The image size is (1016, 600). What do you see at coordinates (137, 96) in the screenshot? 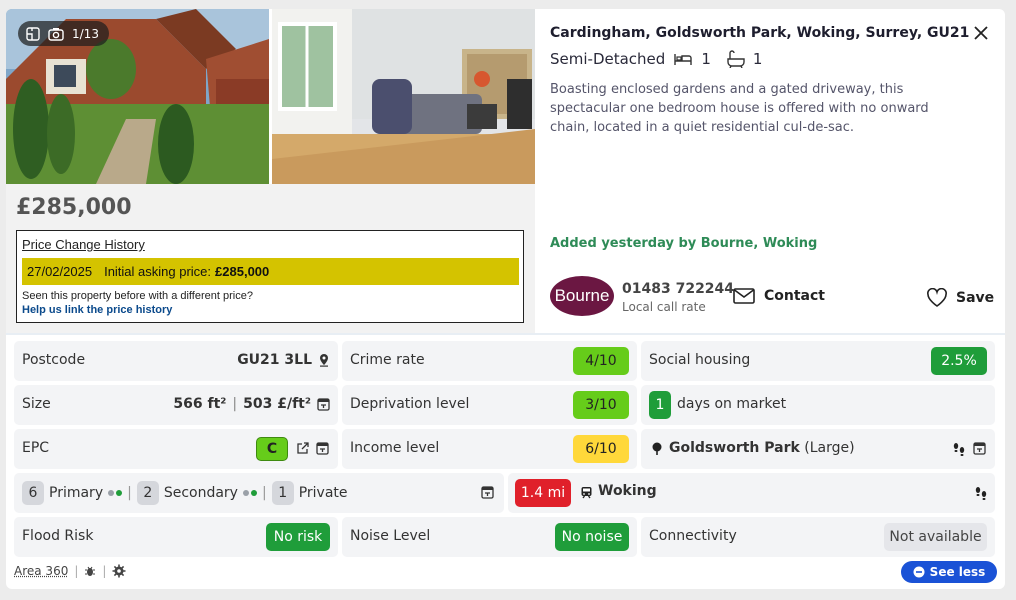
I see `property-photo-exterior: 1/13` at bounding box center [137, 96].